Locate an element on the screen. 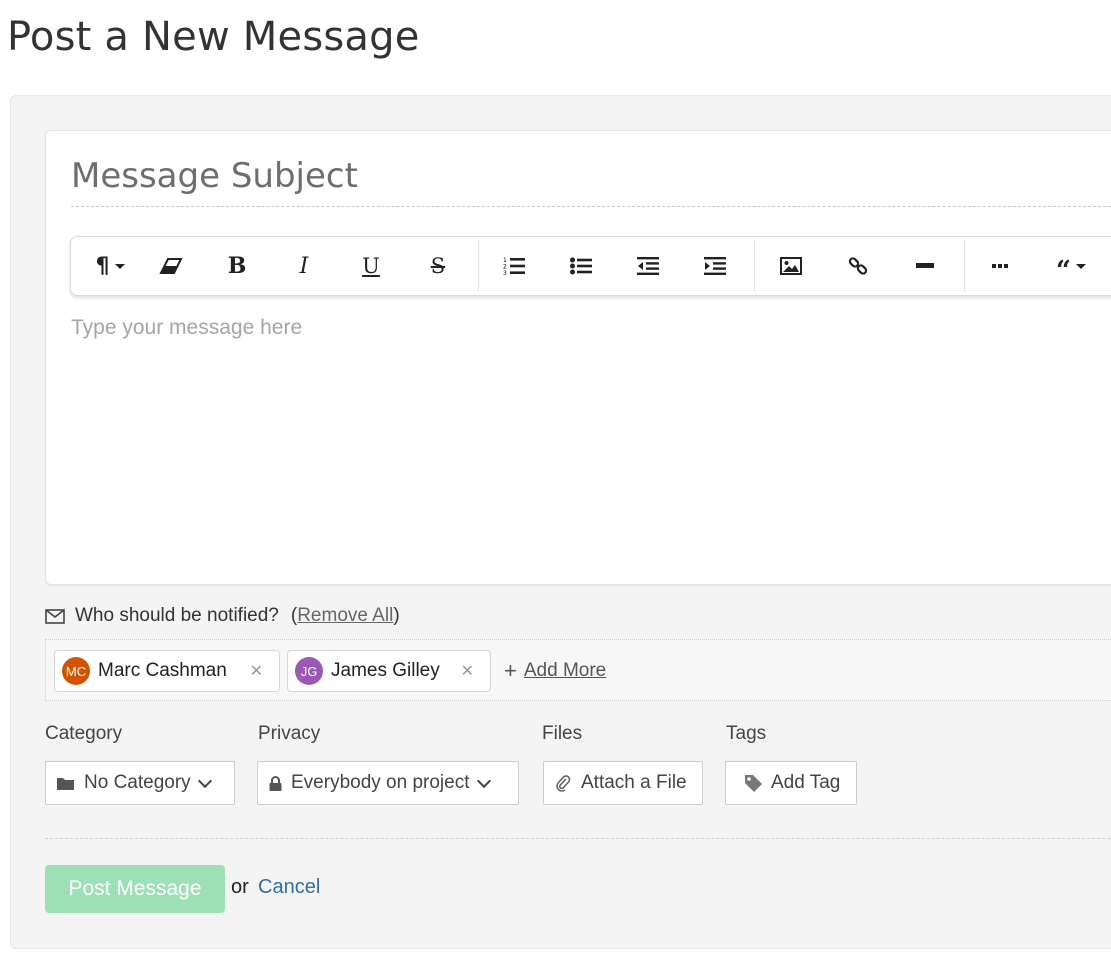 Image resolution: width=1111 pixels, height=960 pixels. envelope-icon is located at coordinates (55, 616).